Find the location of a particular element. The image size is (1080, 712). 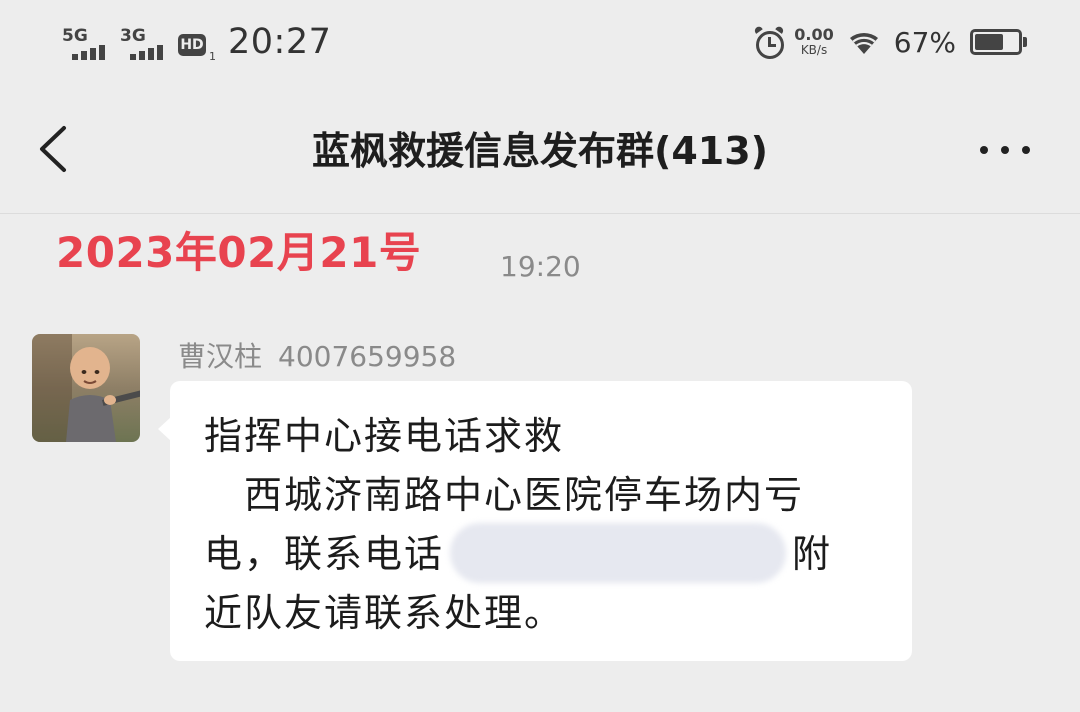

alarm-clock-icon is located at coordinates (769, 42).